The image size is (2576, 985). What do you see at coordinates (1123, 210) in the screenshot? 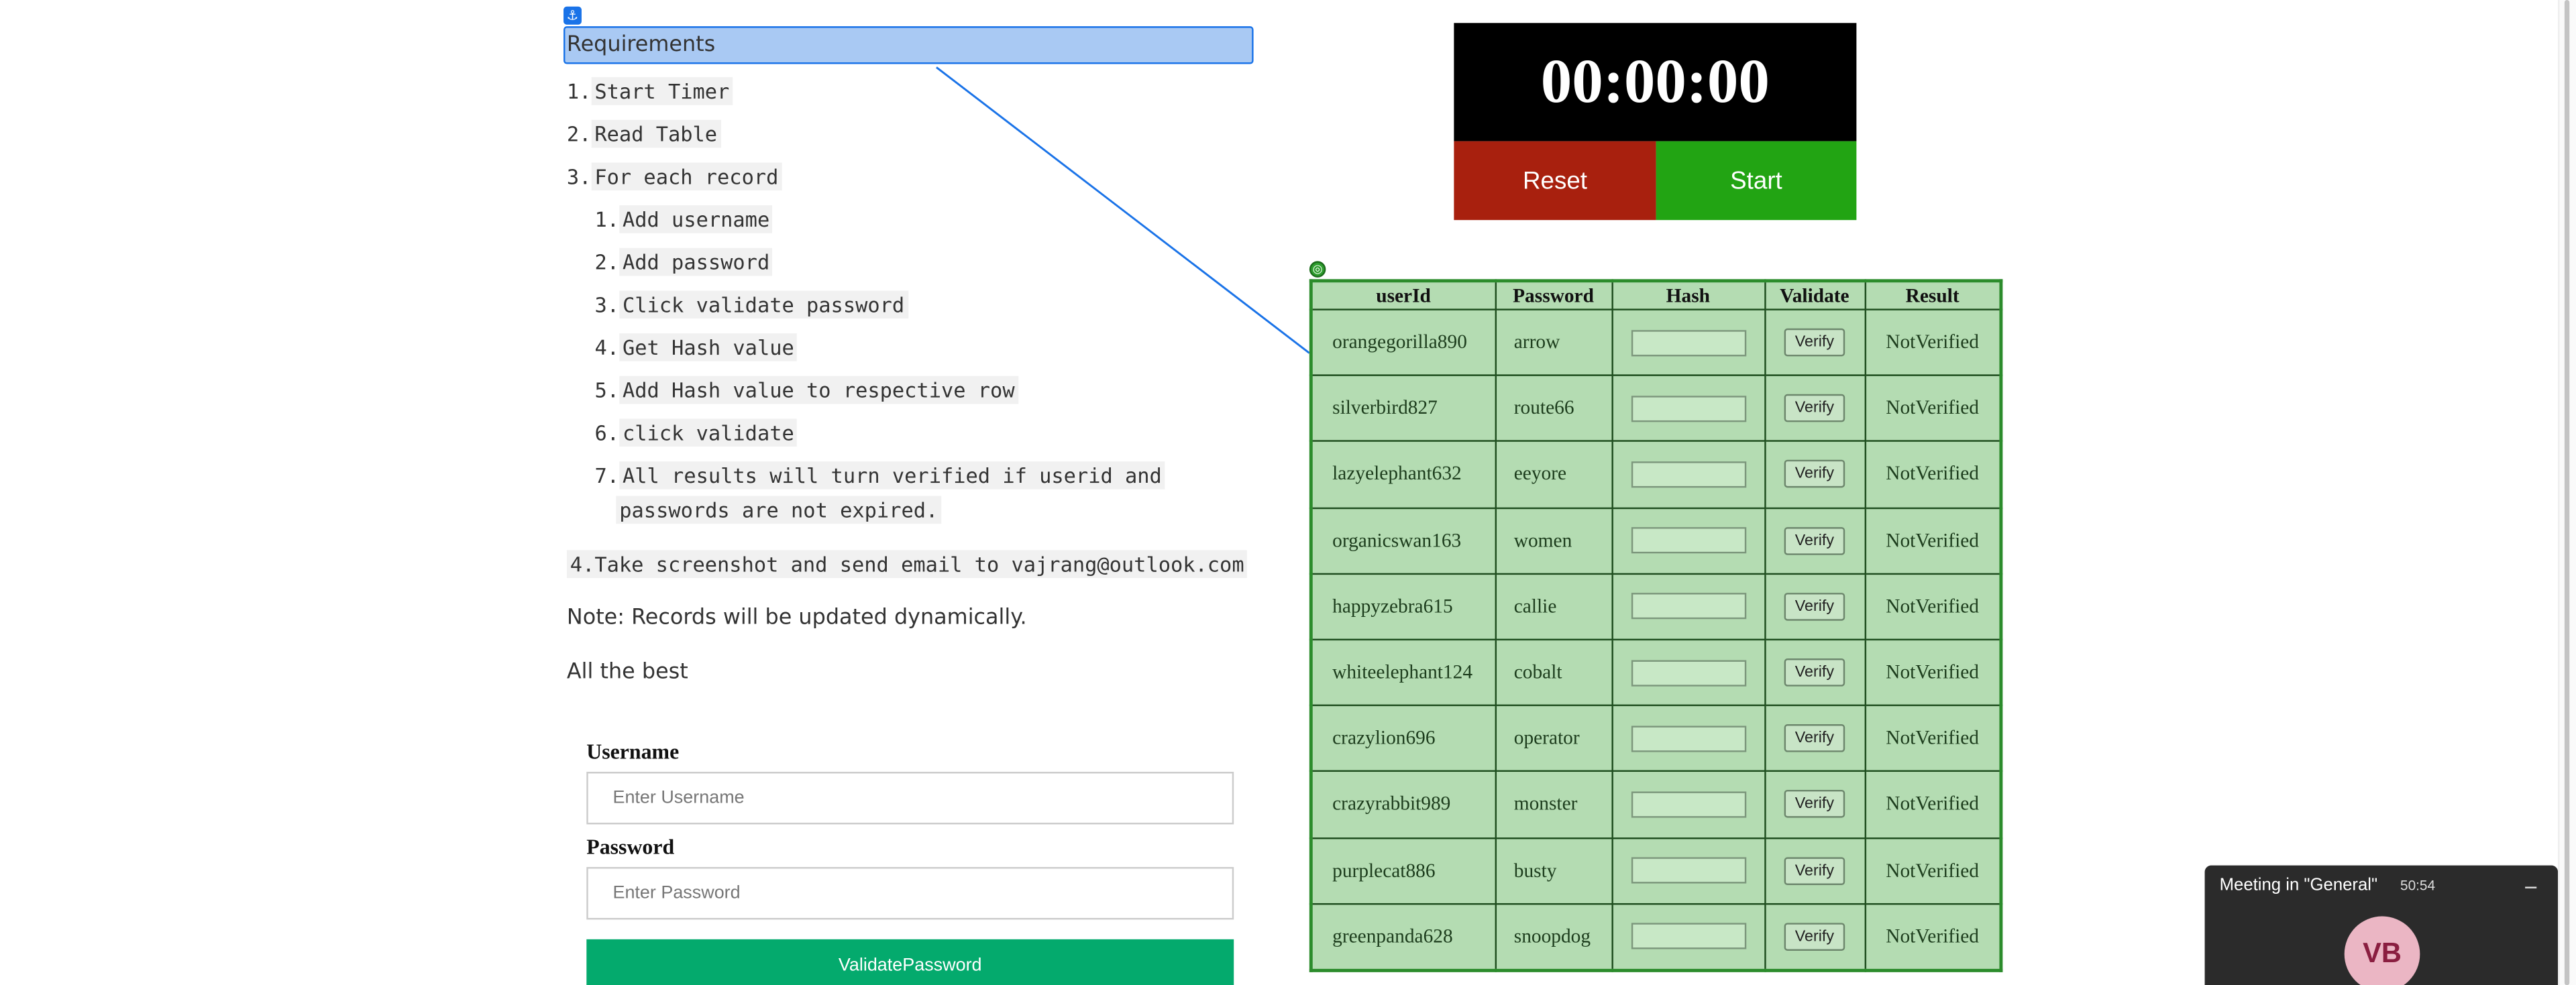
I see `connector-line` at bounding box center [1123, 210].